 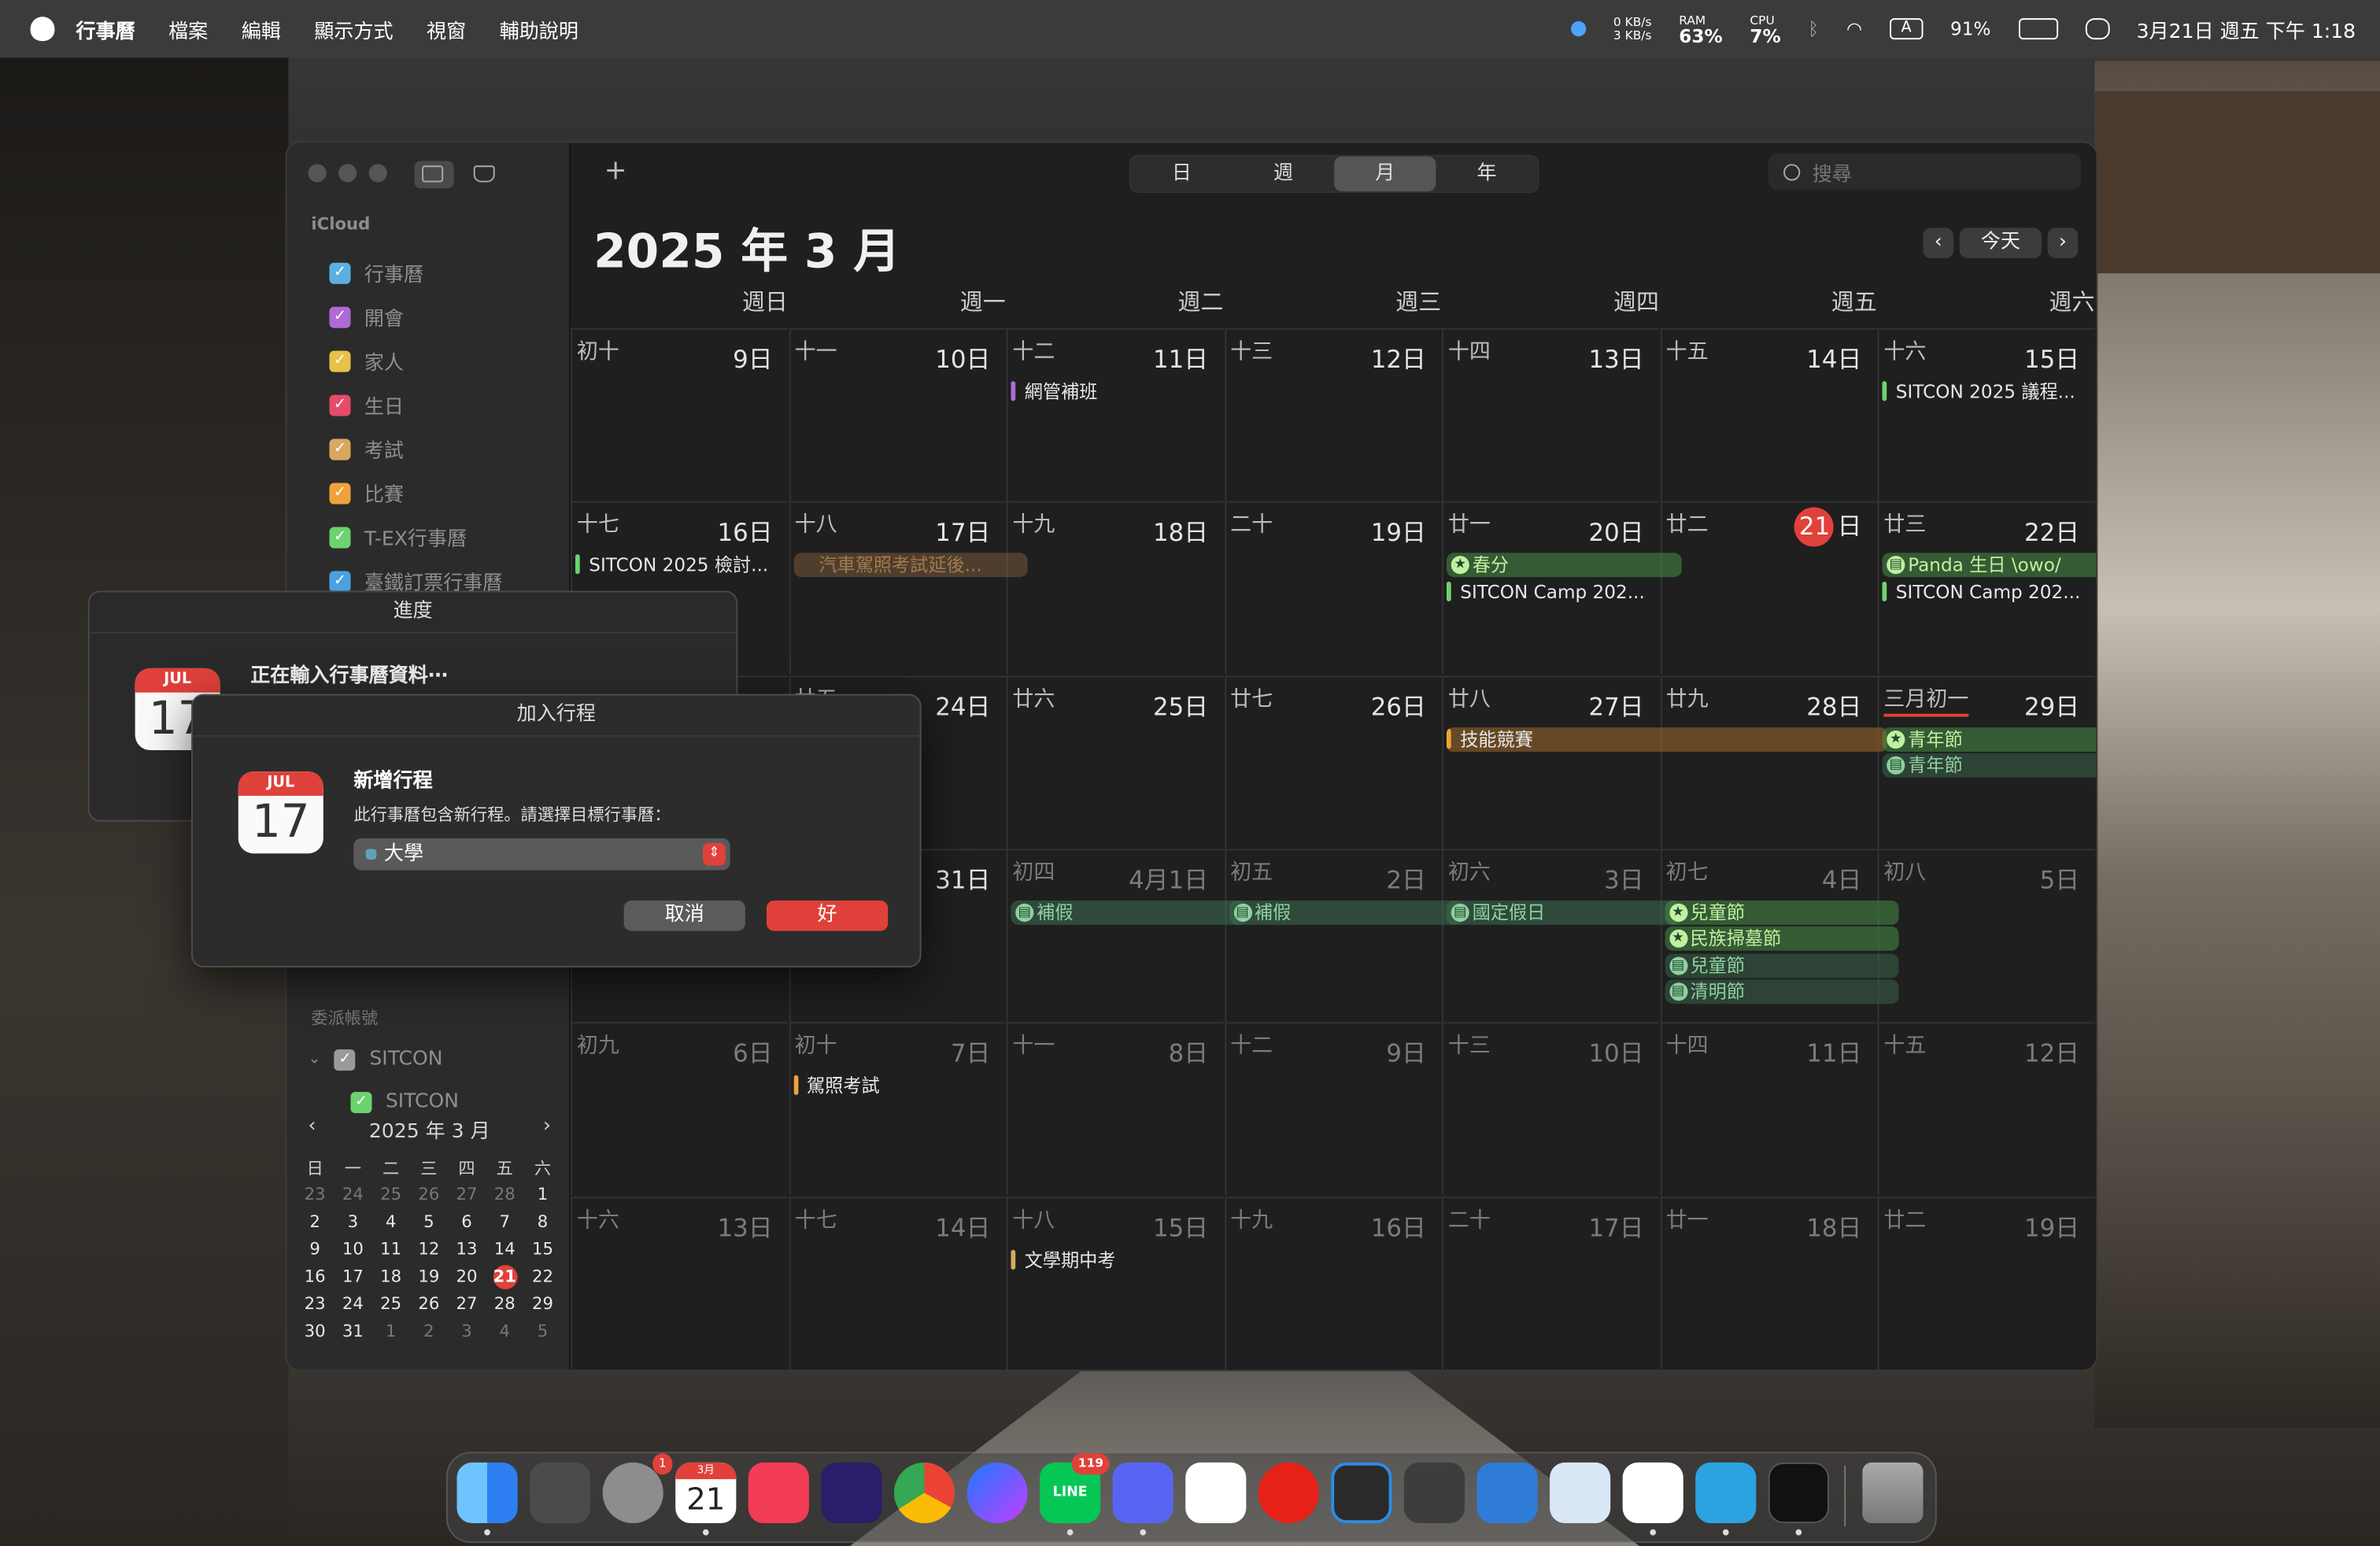 I want to click on mini-day: 31, so click(x=353, y=1331).